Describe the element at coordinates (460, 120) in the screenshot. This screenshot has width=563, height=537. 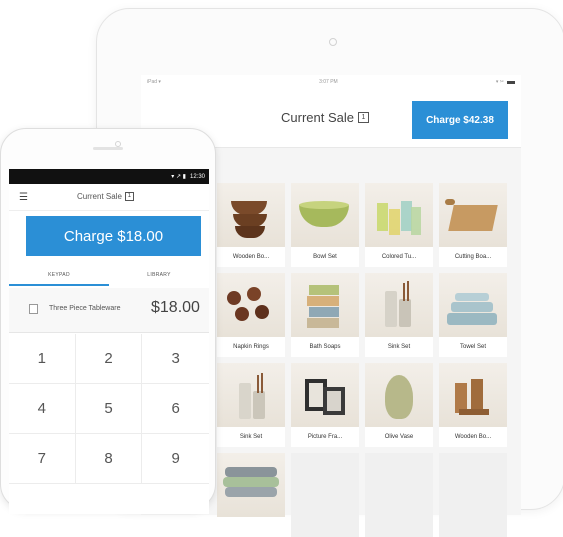
I see `tablet-charge-button: Charge $42.38` at that location.